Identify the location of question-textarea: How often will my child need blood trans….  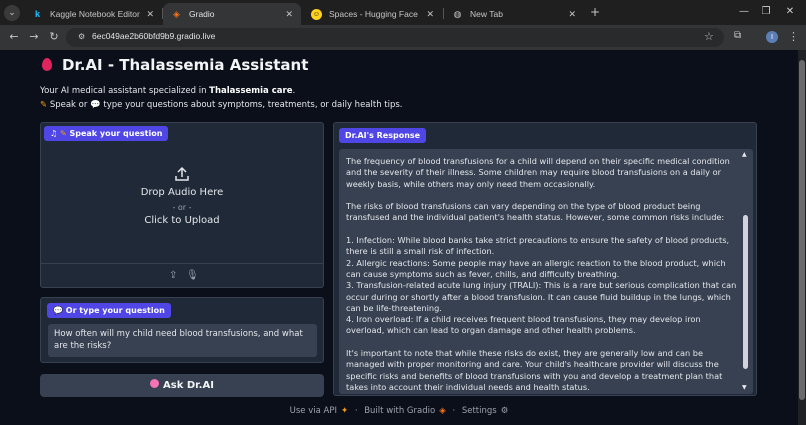
(182, 340).